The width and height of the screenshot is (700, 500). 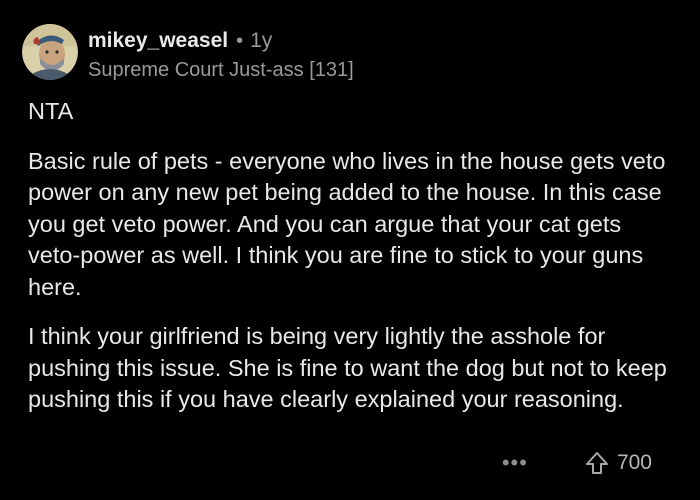 I want to click on avatar-icon, so click(x=50, y=52).